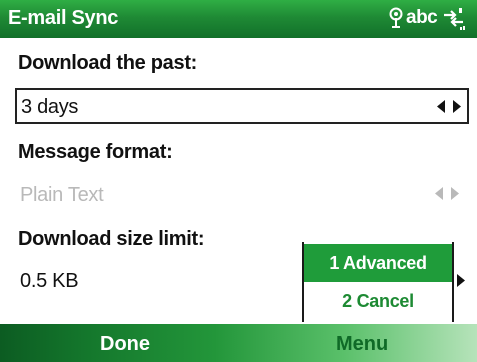  What do you see at coordinates (125, 344) in the screenshot?
I see `done-softkey: Done` at bounding box center [125, 344].